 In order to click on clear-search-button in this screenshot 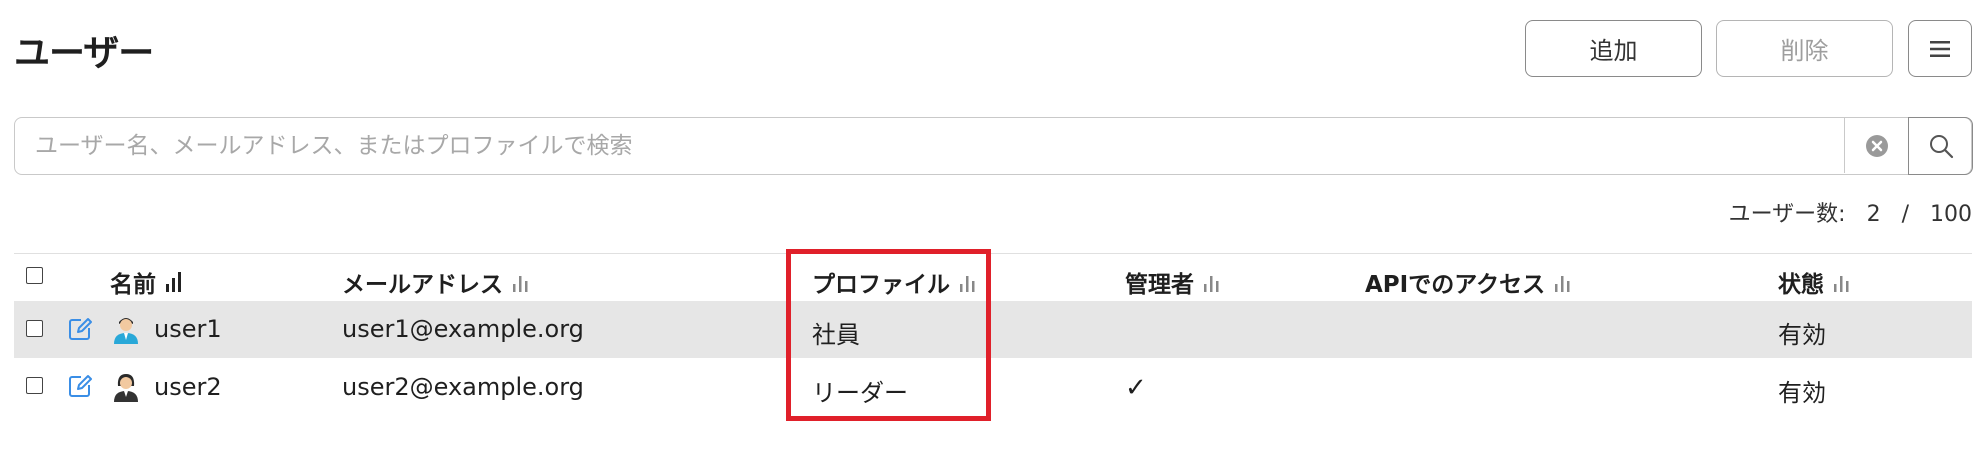, I will do `click(1876, 145)`.